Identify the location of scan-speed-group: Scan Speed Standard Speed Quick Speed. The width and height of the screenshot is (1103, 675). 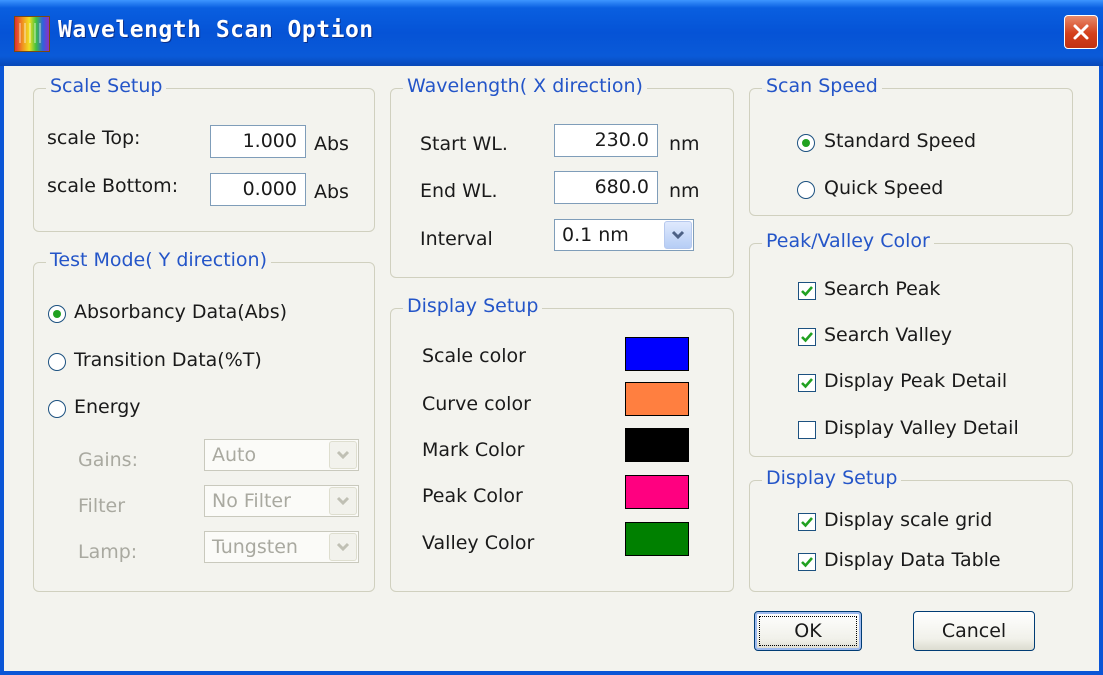
(911, 145).